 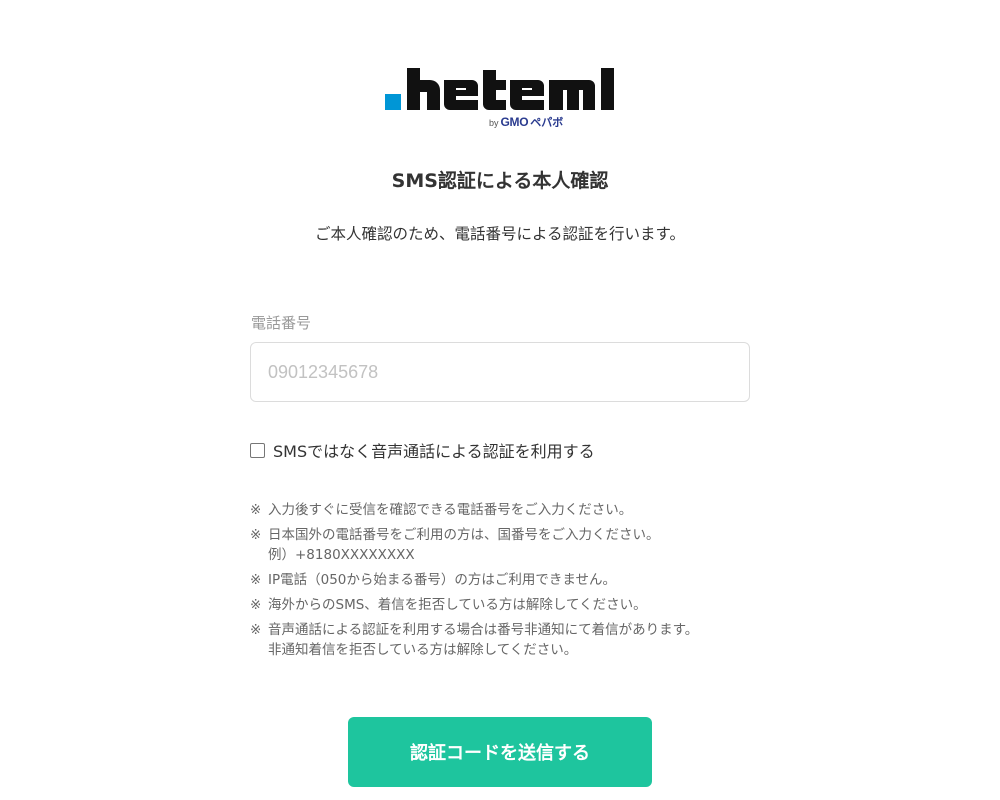 I want to click on note-line: IP電話（050から始まる番号）の方はご利用できません。, so click(x=442, y=580).